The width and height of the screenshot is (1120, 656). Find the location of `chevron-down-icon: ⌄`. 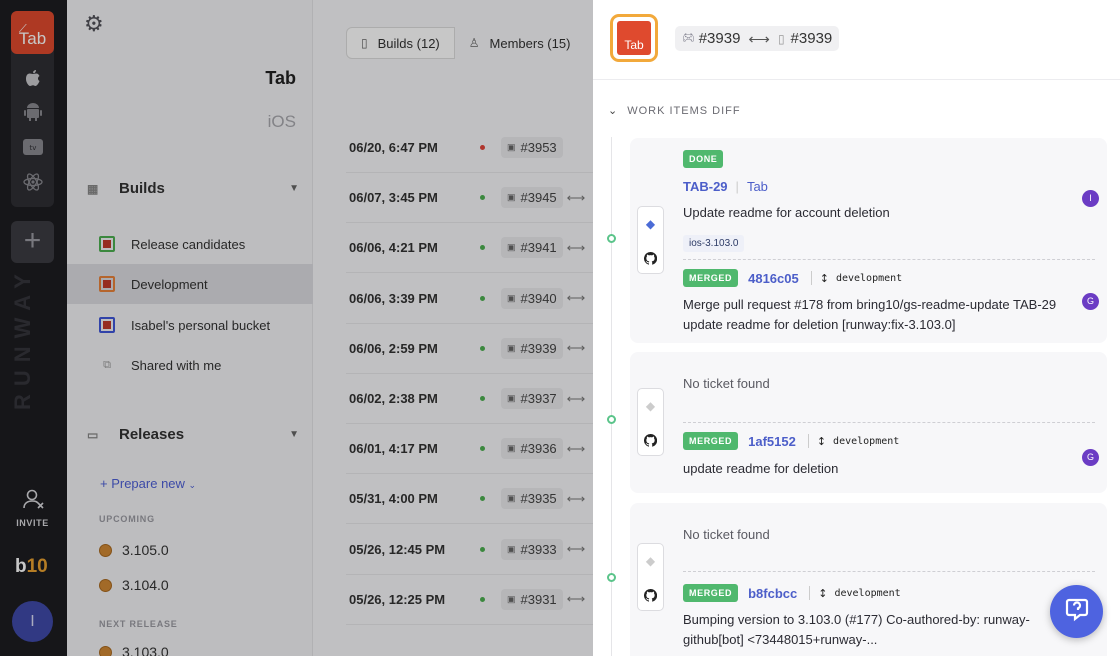

chevron-down-icon: ⌄ is located at coordinates (613, 111).